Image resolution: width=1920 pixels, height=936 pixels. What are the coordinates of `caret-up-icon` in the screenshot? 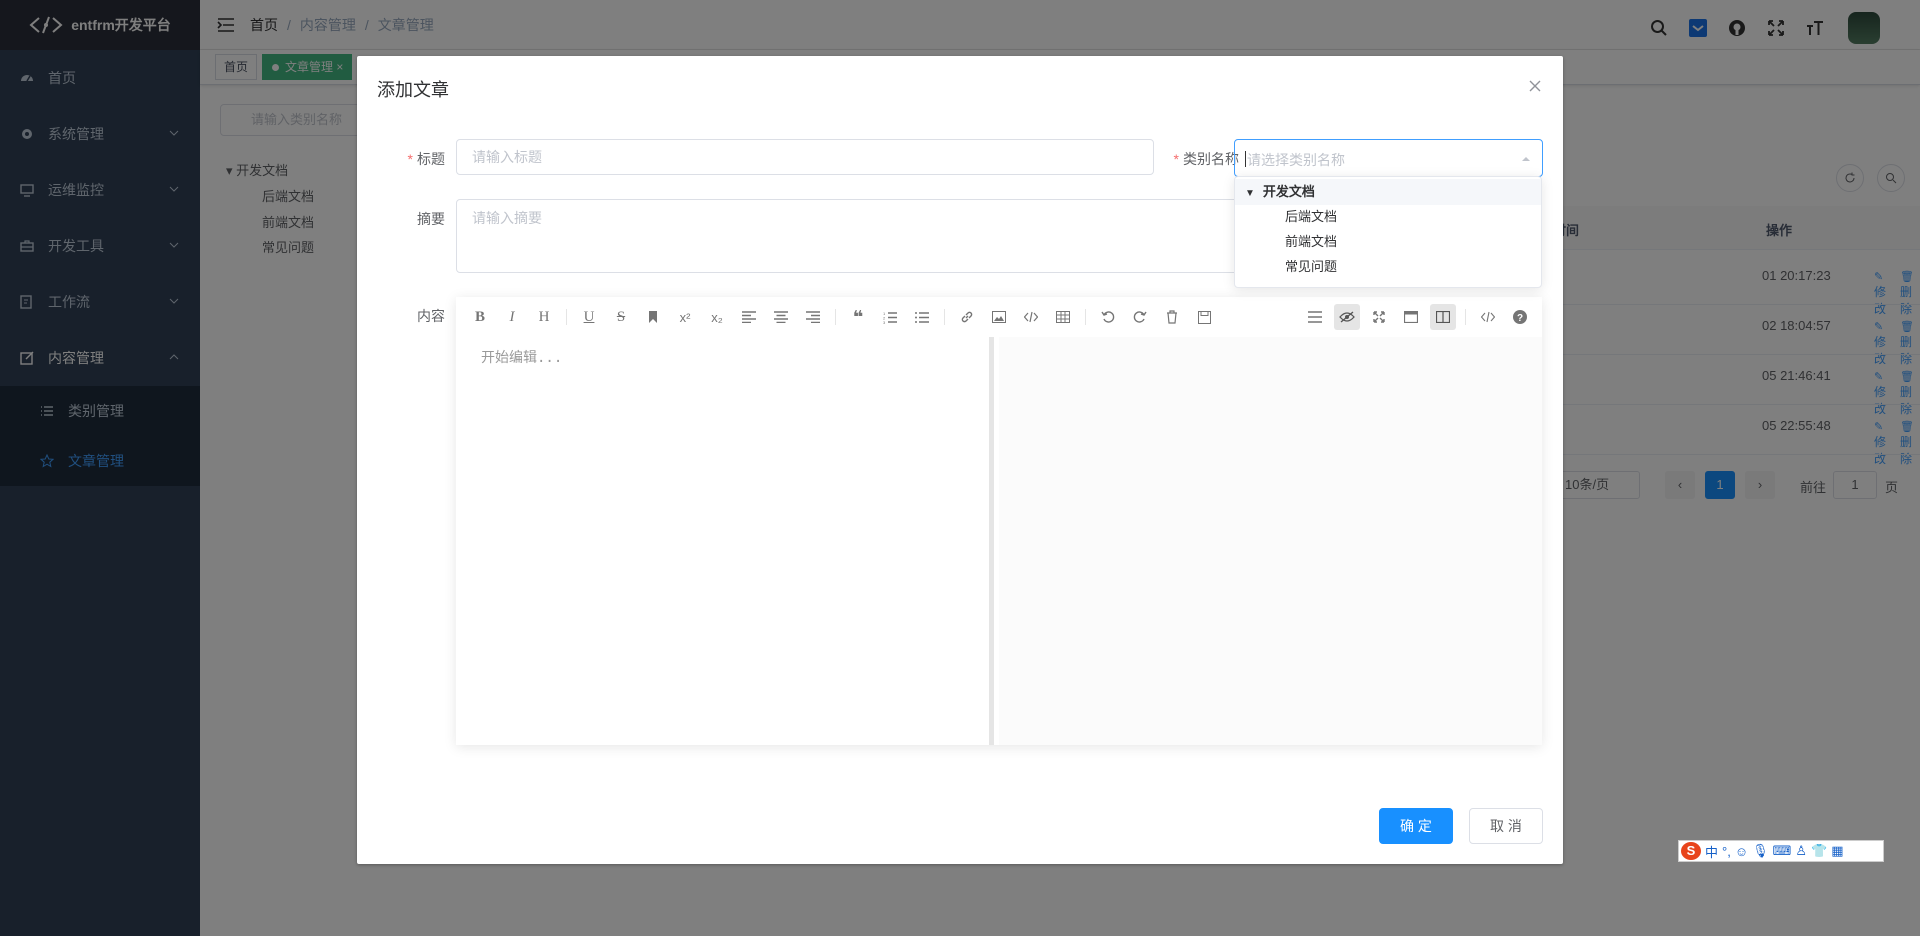 It's located at (1526, 159).